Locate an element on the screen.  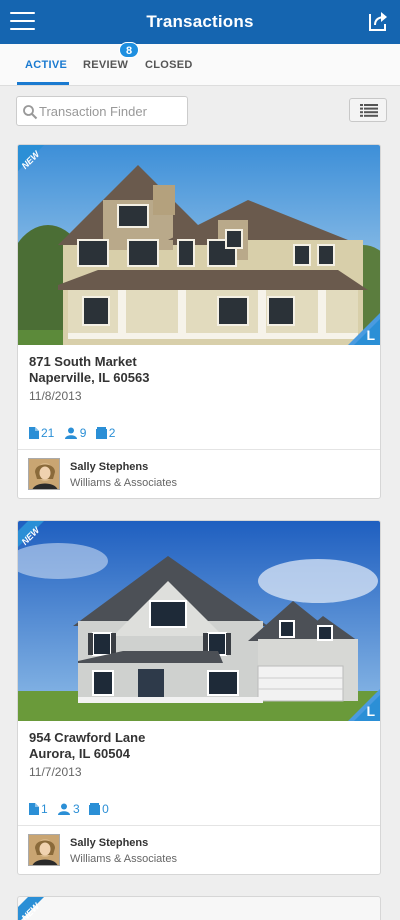
page-title: Transactions is located at coordinates (200, 21).